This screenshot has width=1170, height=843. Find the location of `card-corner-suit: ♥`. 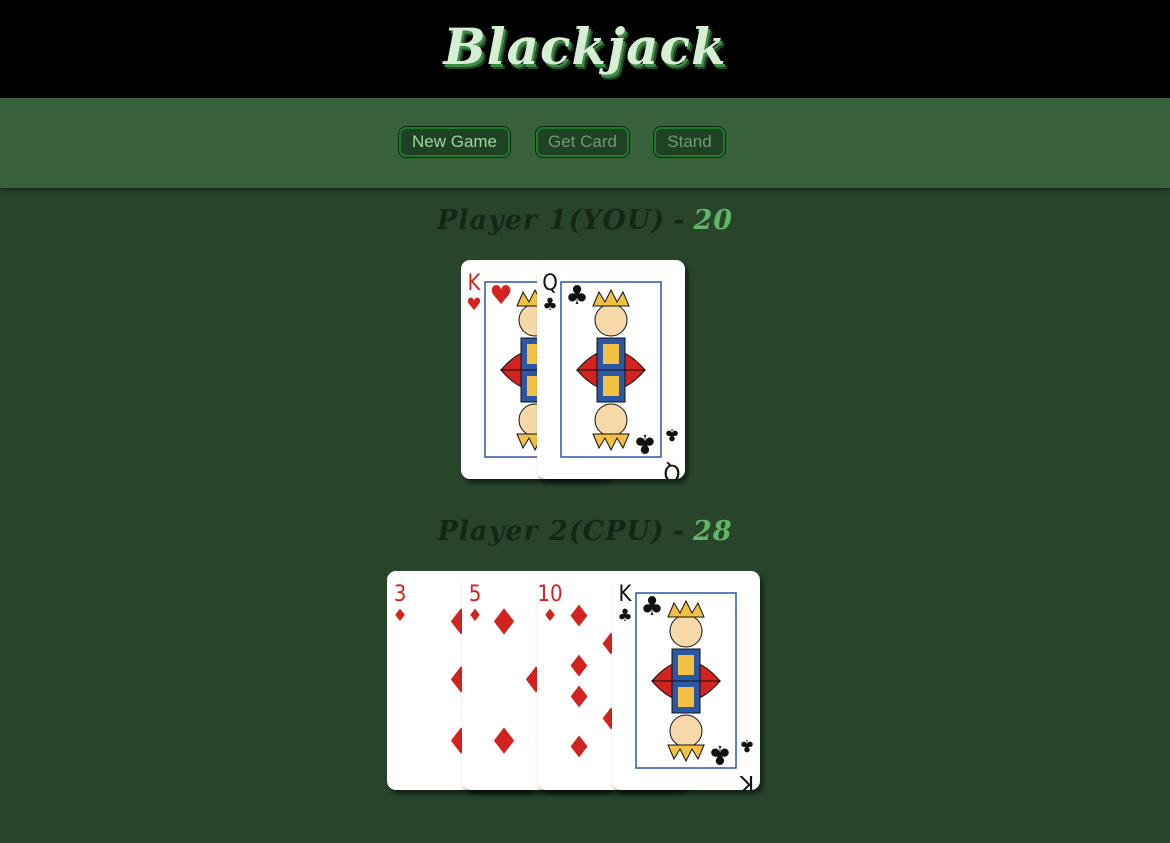

card-corner-suit: ♥ is located at coordinates (473, 305).